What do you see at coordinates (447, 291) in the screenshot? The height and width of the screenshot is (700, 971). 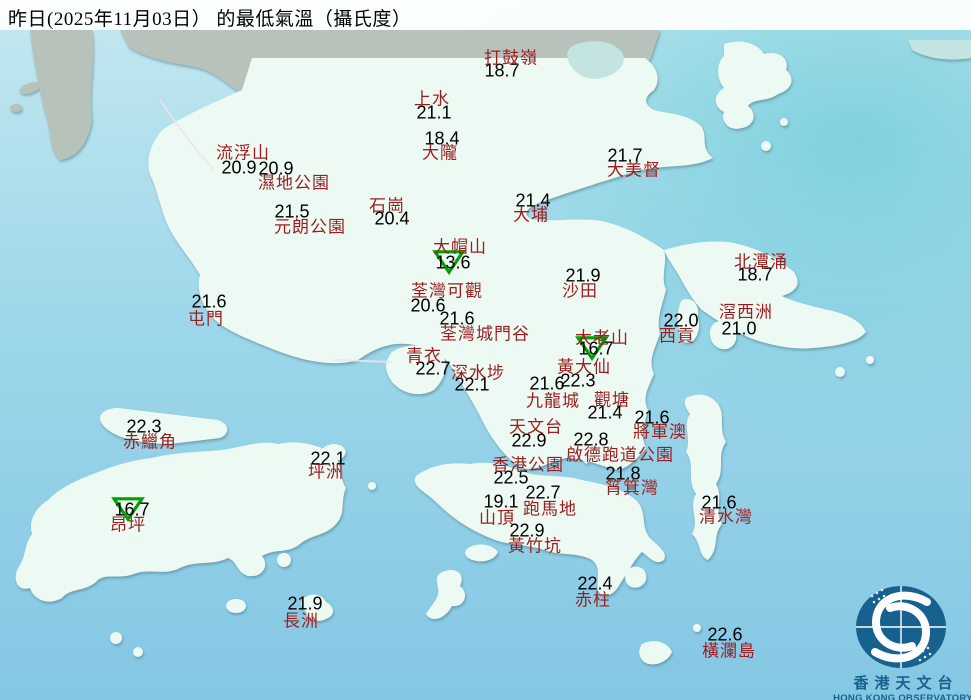 I see `station-label: 荃灣可觀` at bounding box center [447, 291].